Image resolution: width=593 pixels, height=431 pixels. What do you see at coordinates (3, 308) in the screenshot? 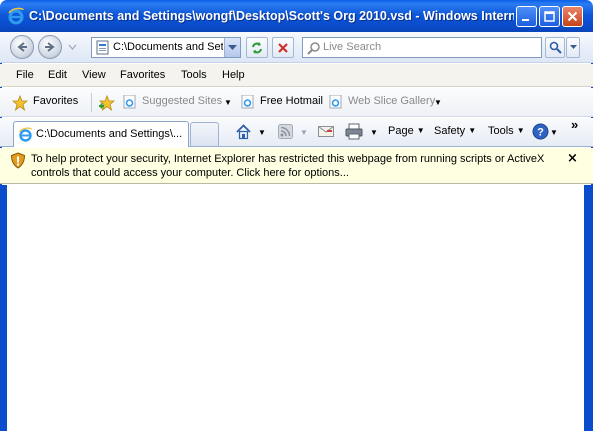
I see `window-frame-left` at bounding box center [3, 308].